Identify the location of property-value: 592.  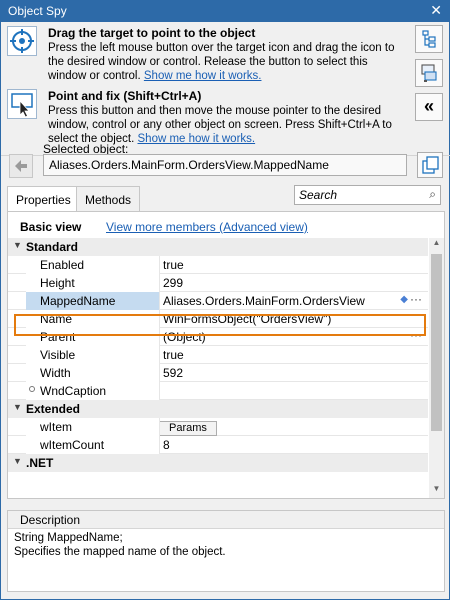
(294, 373).